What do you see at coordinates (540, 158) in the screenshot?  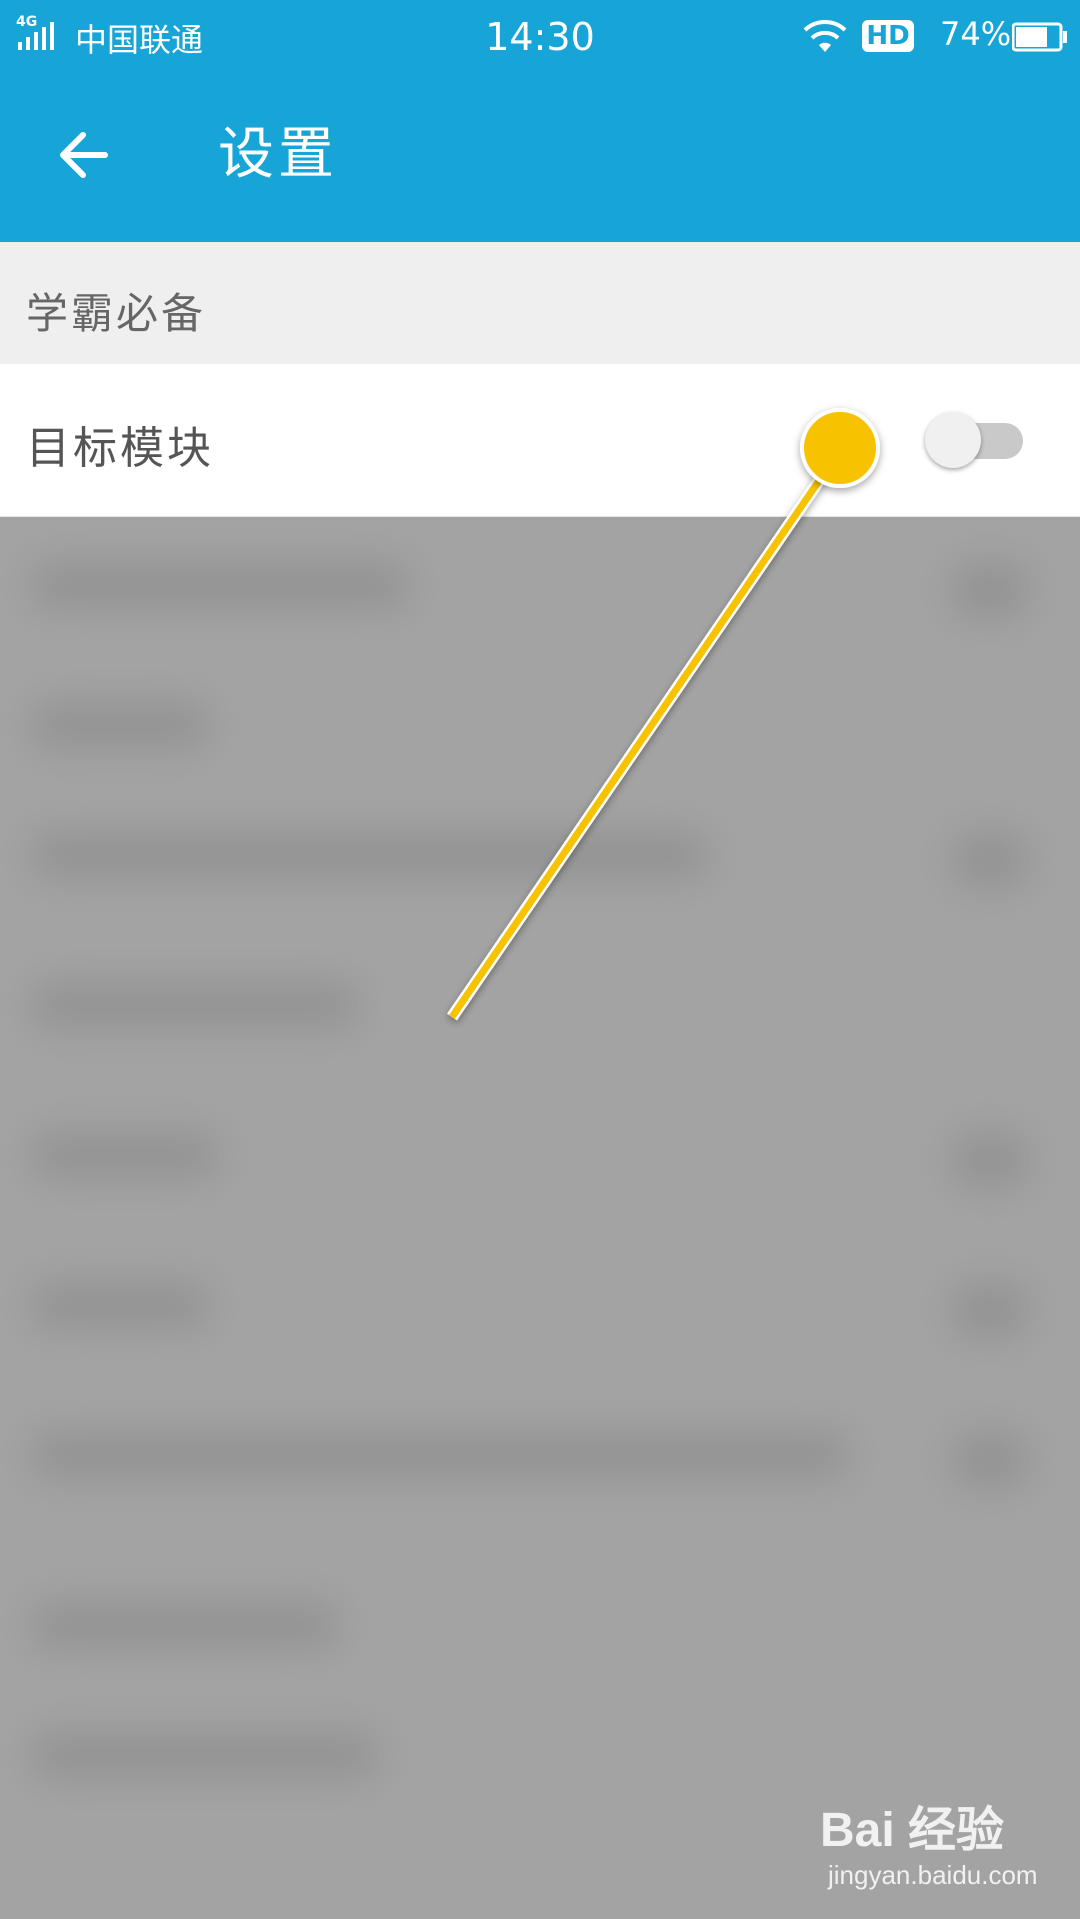 I see `app-bar: 设置` at bounding box center [540, 158].